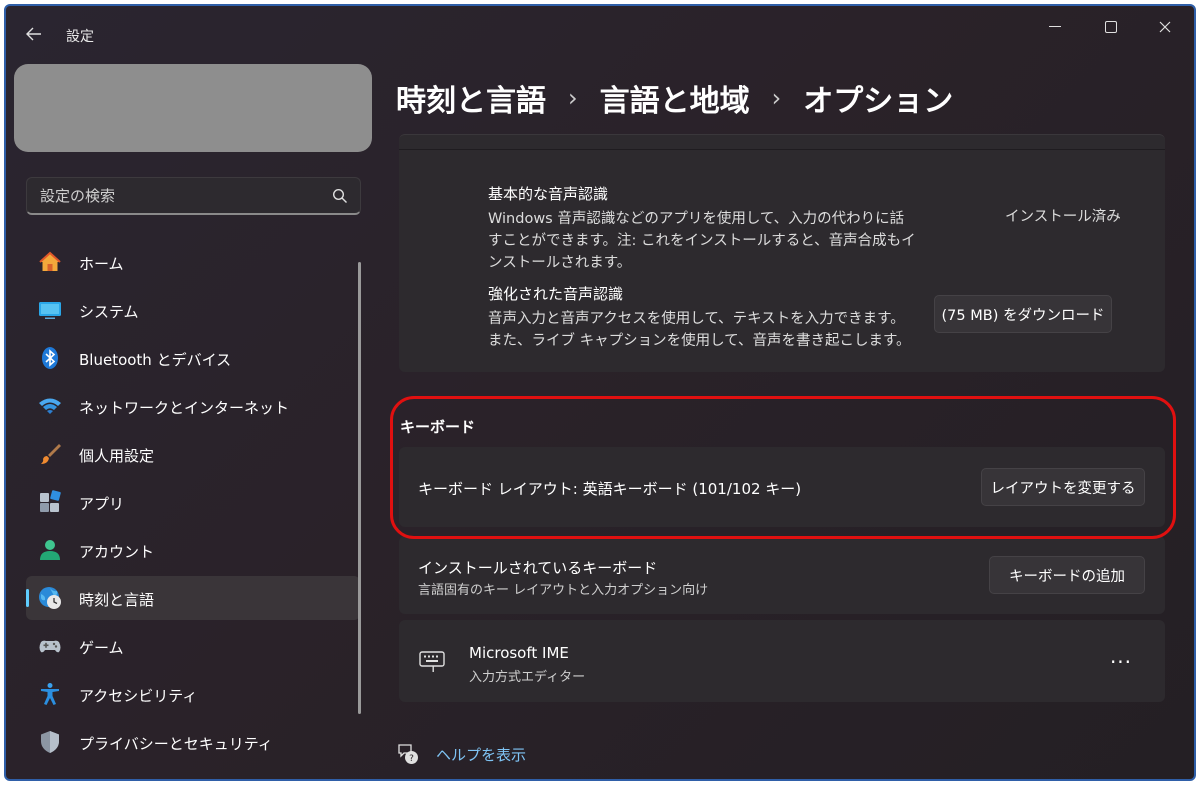 This screenshot has height=785, width=1200. Describe the element at coordinates (471, 98) in the screenshot. I see `breadcrumb-time-language: 時刻と言語` at that location.